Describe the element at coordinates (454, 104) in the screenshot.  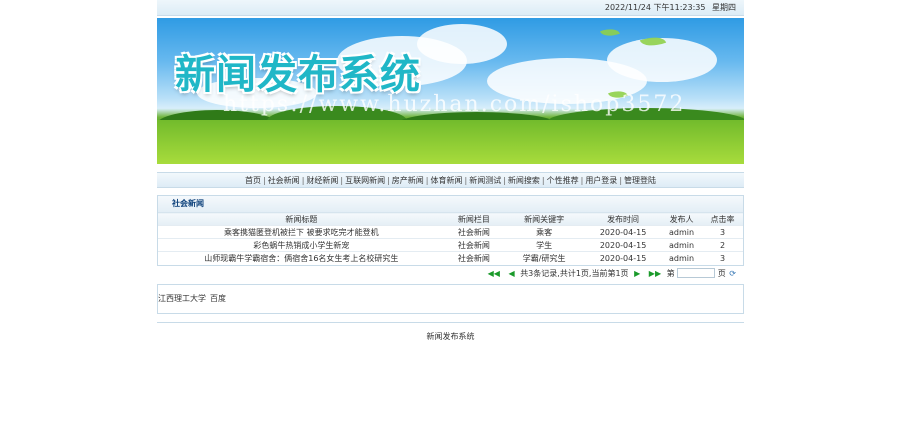
I see `banner-watermark: https://www.huzhan.com/ishop3572` at that location.